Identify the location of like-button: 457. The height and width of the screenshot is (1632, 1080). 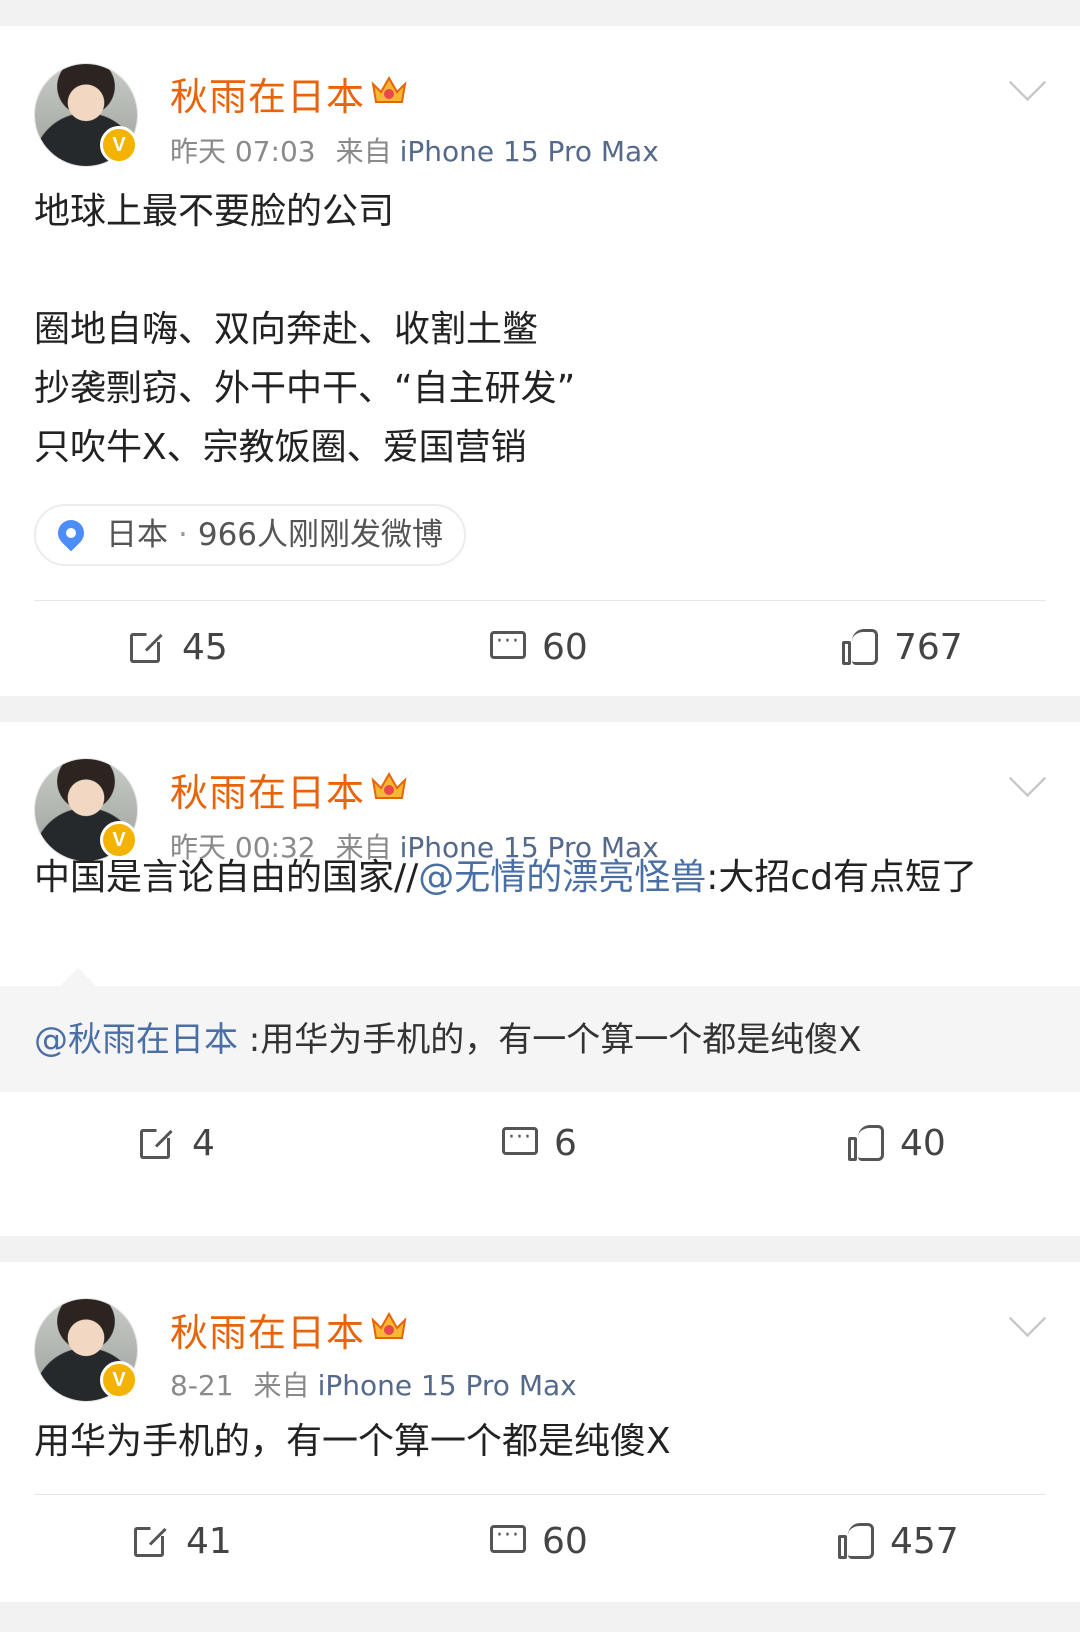
(897, 1541).